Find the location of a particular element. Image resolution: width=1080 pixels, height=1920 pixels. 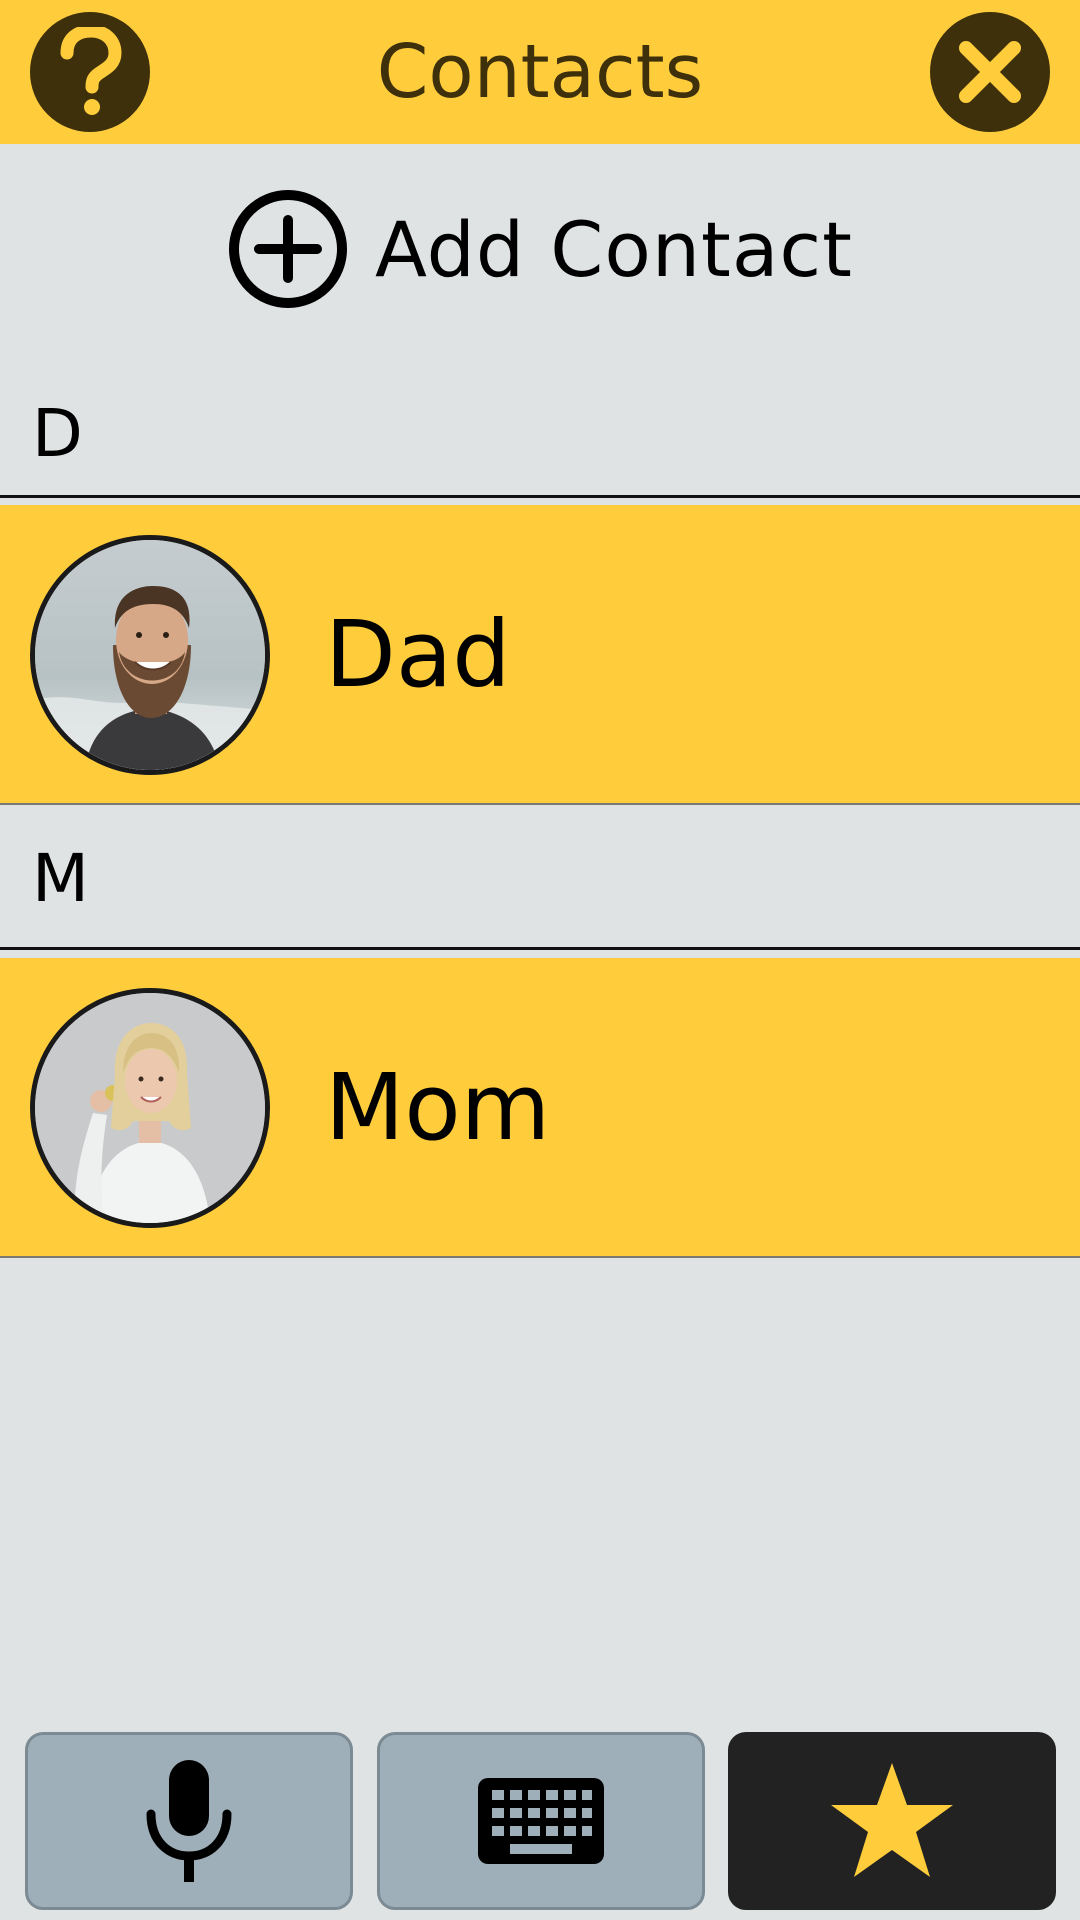

contact-name: Mom is located at coordinates (438, 1107).